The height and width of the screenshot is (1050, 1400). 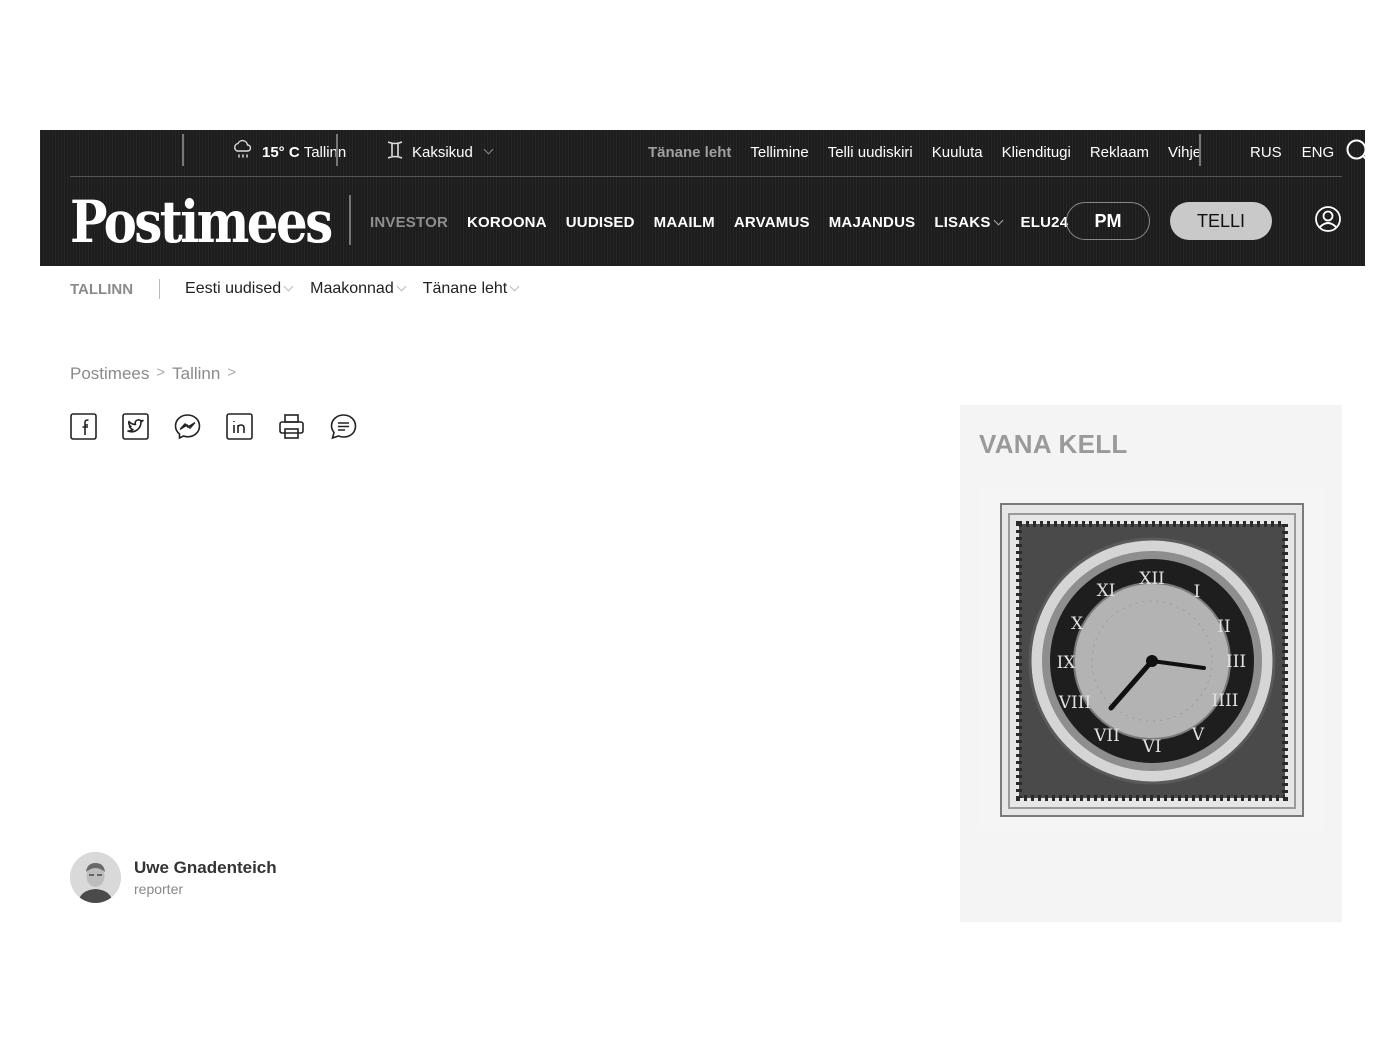 What do you see at coordinates (1184, 152) in the screenshot?
I see `top-link-vihje: Vihje` at bounding box center [1184, 152].